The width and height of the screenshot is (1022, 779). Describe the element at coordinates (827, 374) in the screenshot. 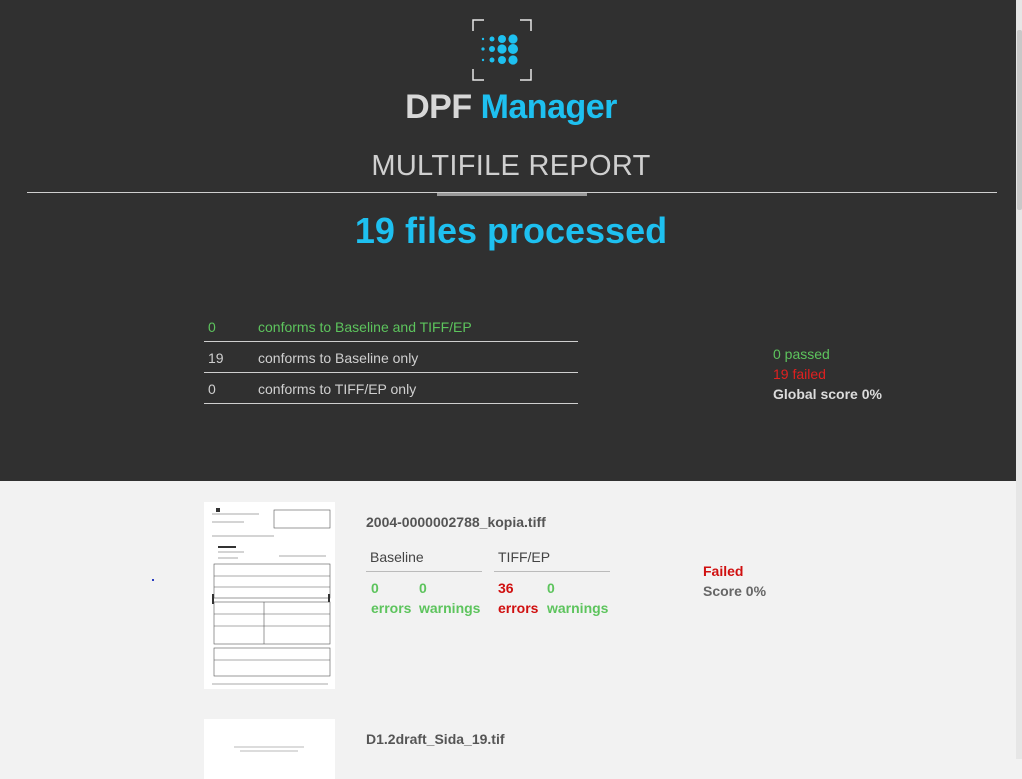

I see `global-summary: 0 passed 19 failed Global score 0%` at that location.